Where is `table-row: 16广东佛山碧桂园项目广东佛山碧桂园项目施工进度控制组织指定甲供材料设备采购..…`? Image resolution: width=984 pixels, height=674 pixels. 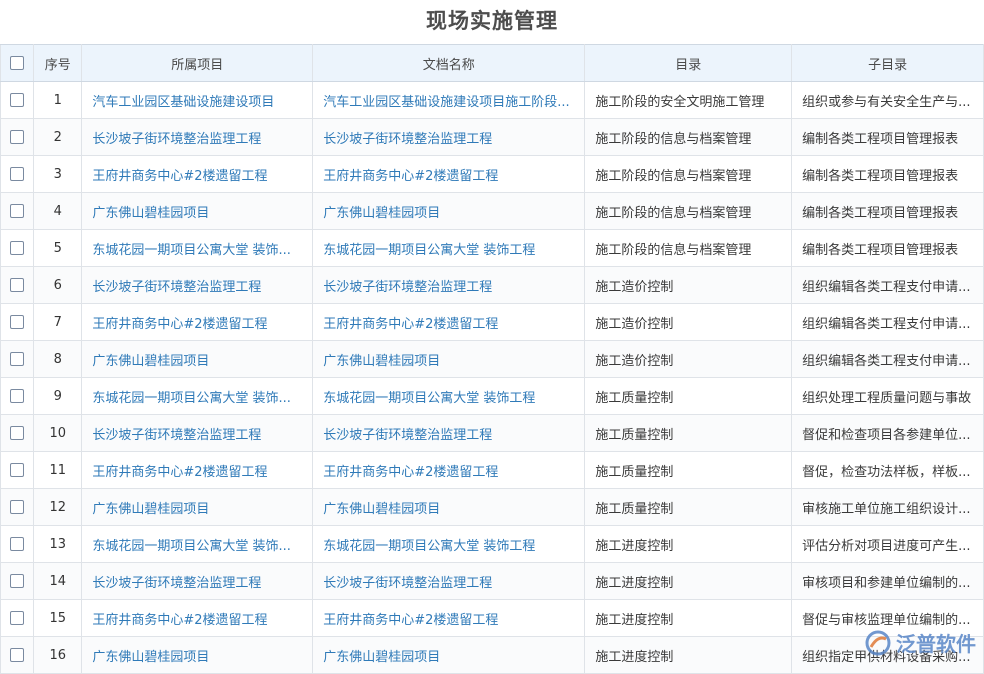
table-row: 16广东佛山碧桂园项目广东佛山碧桂园项目施工进度控制组织指定甲供材料设备采购..… is located at coordinates (492, 655).